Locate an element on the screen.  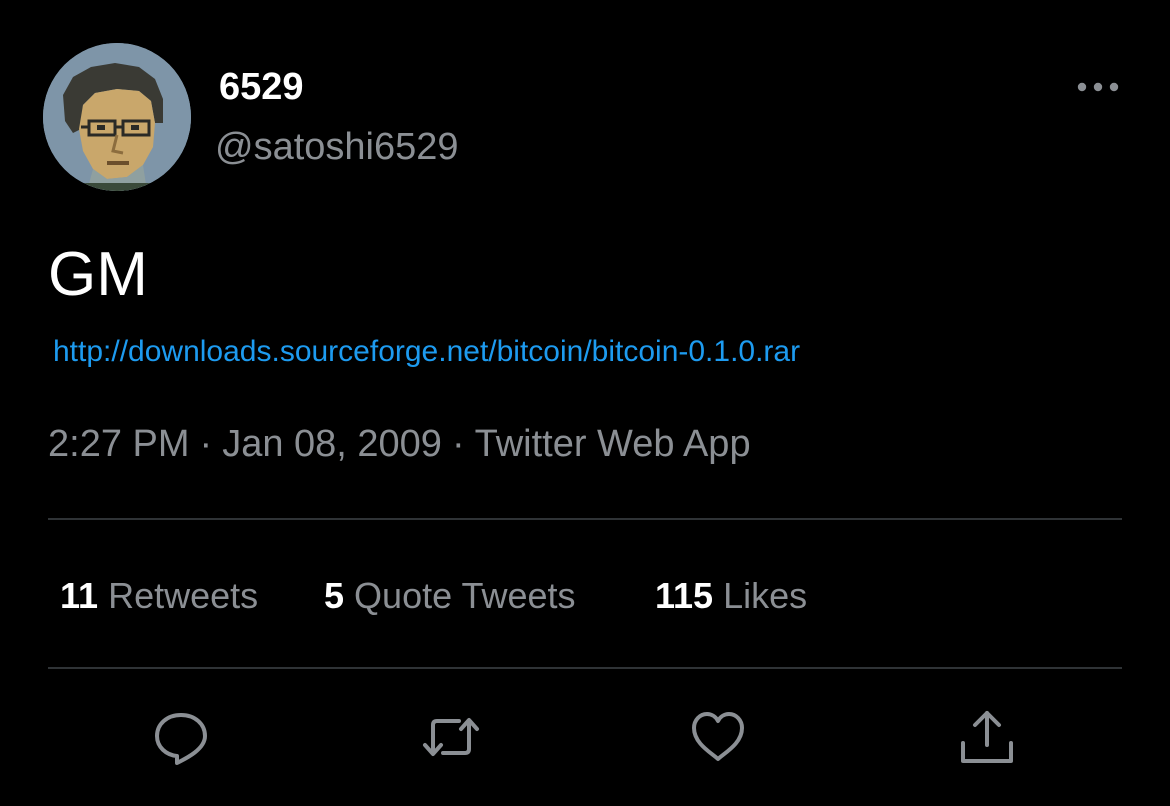
heart-icon is located at coordinates (718, 736).